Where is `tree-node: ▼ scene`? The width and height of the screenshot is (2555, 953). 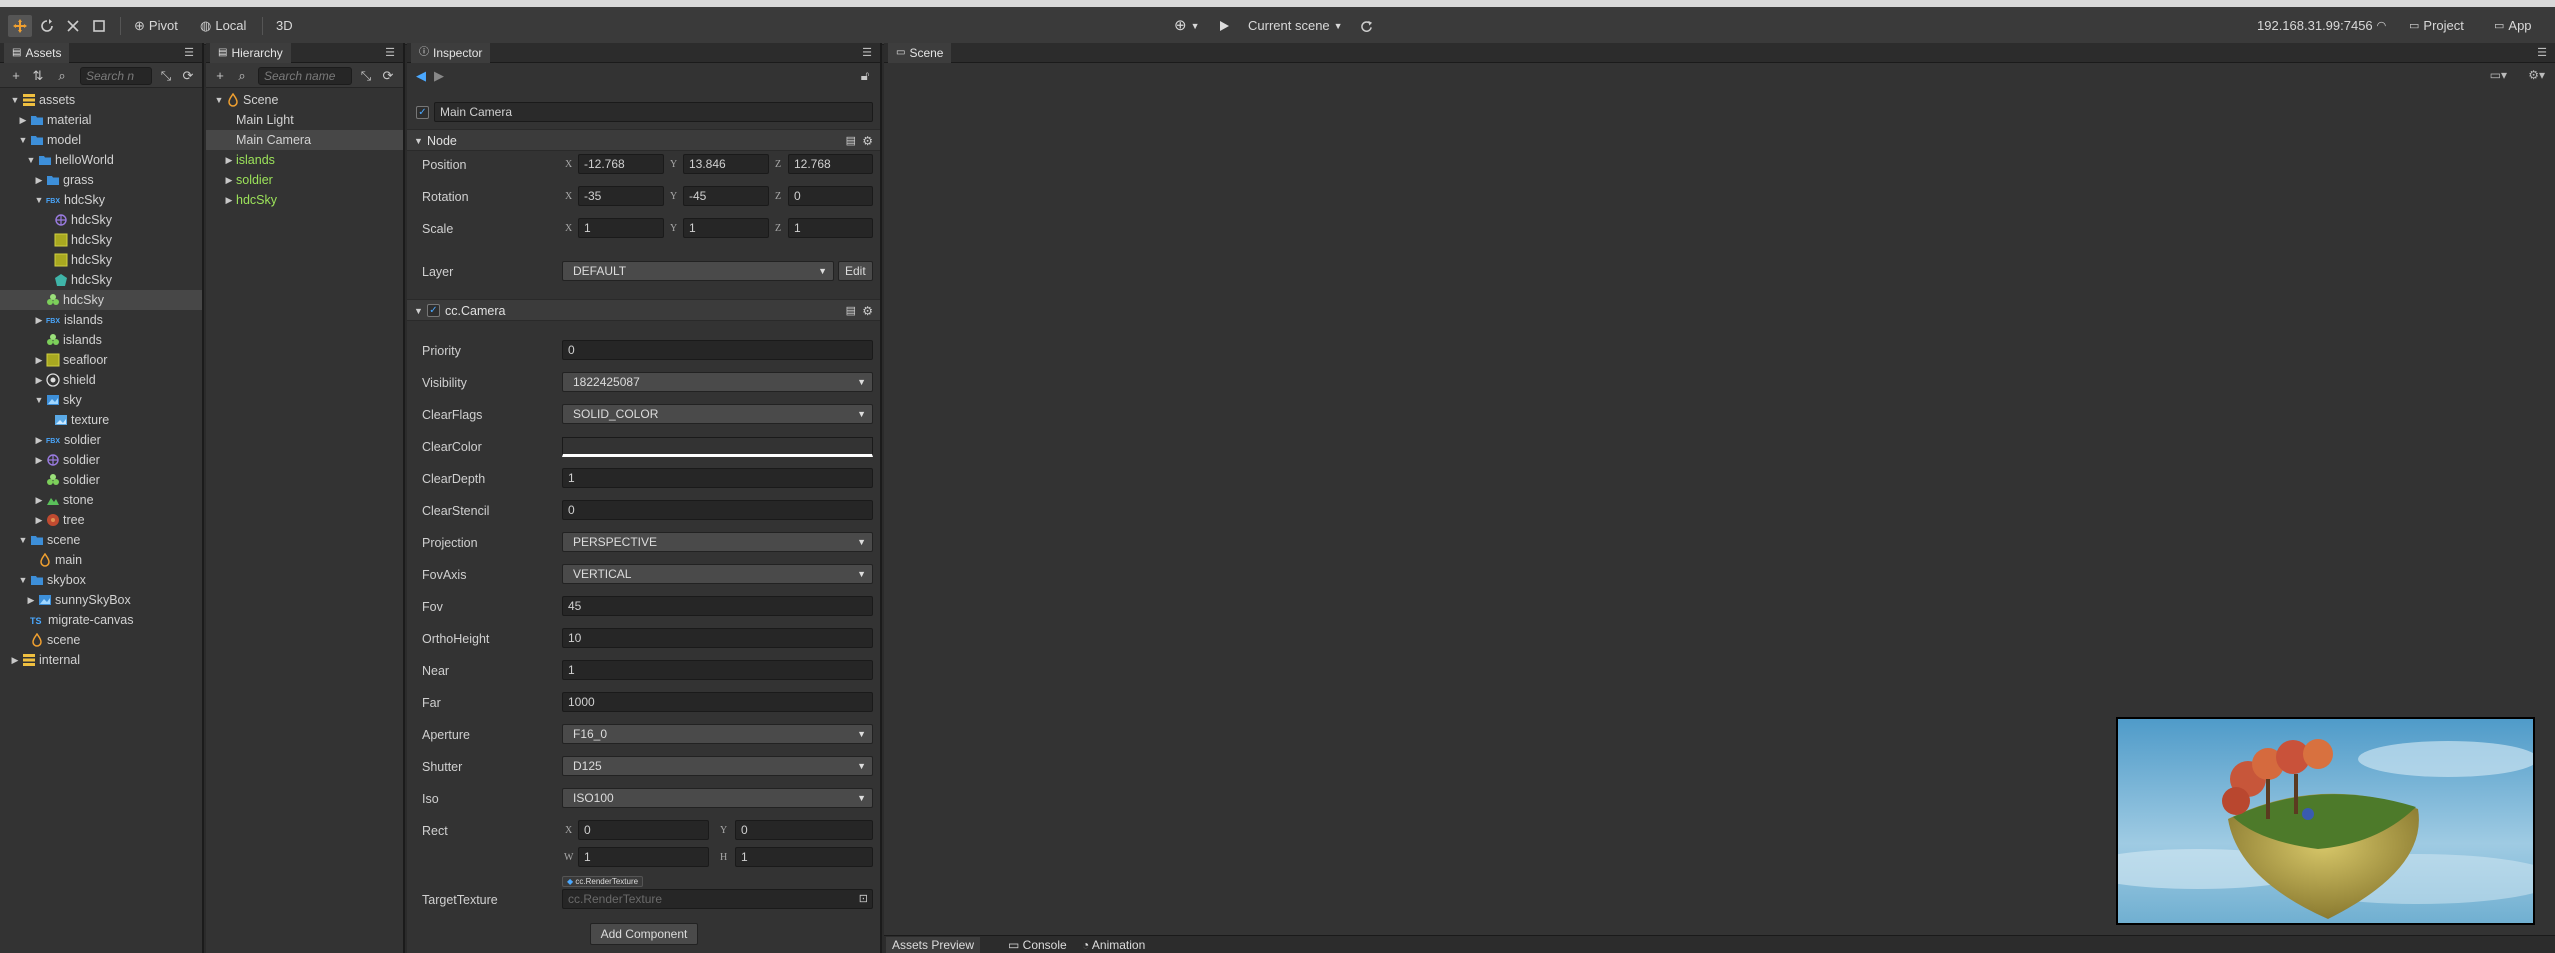 tree-node: ▼ scene is located at coordinates (101, 540).